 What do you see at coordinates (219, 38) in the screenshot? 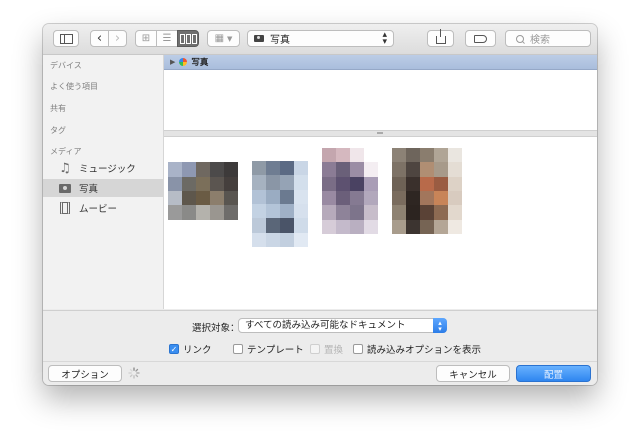
I see `grid-arrange-icon: ▦` at bounding box center [219, 38].